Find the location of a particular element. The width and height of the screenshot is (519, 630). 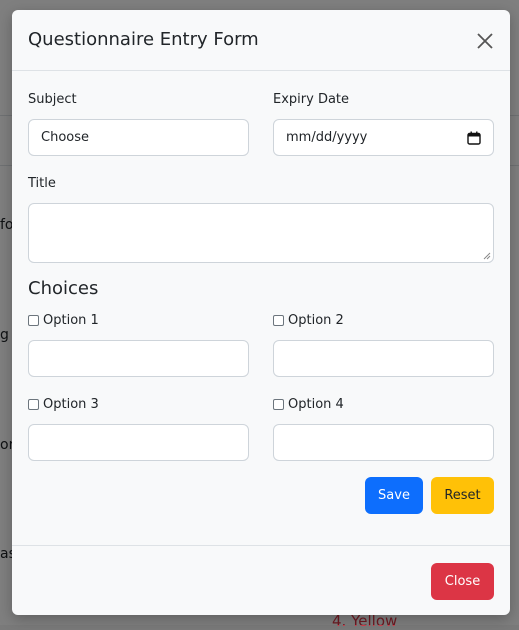

save-button: Save is located at coordinates (394, 495).